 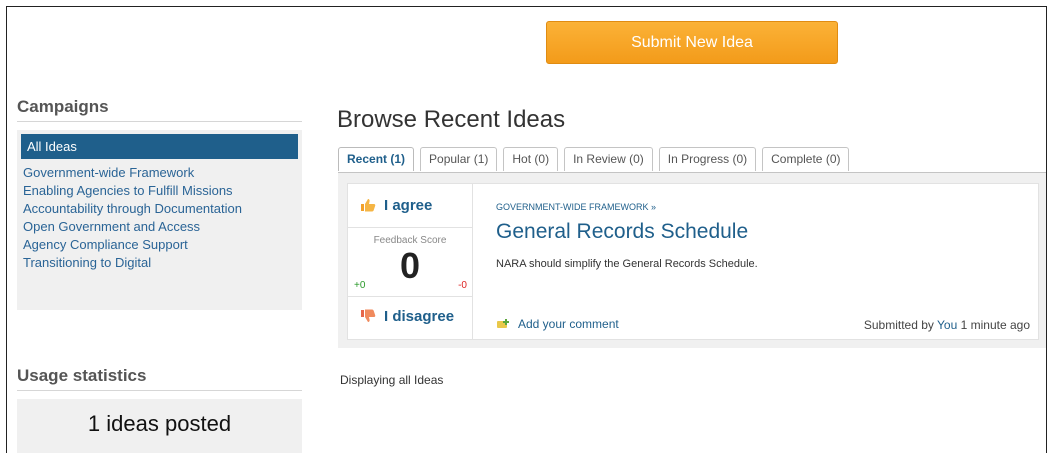 What do you see at coordinates (159, 227) in the screenshot?
I see `campaign-open-government: Open Government and Access` at bounding box center [159, 227].